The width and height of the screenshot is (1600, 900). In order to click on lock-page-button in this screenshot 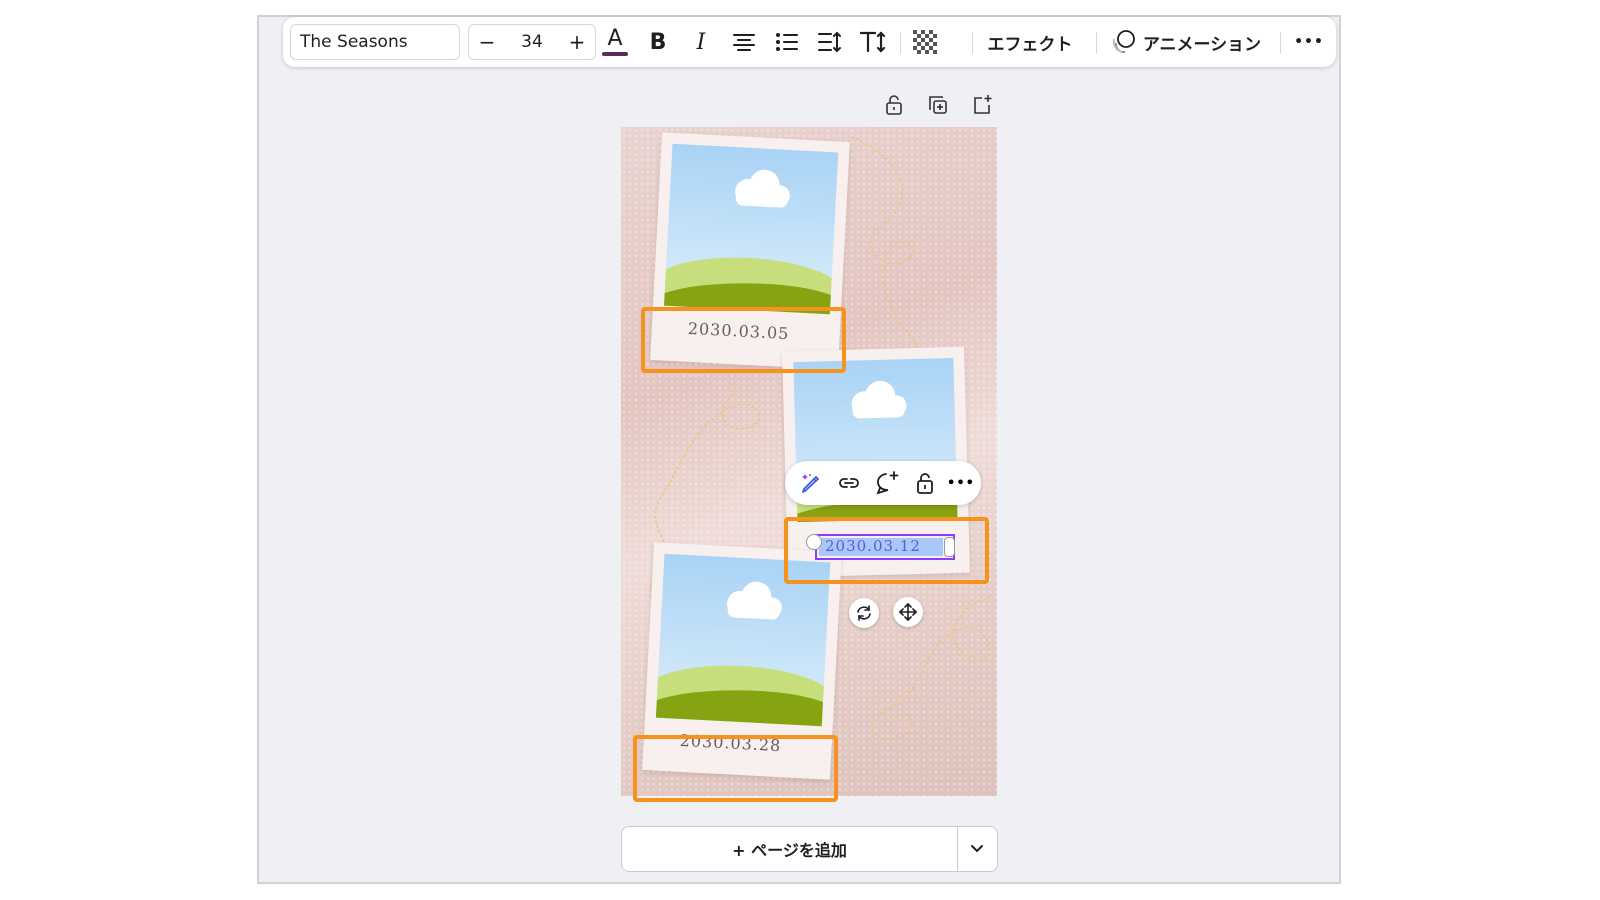, I will do `click(894, 105)`.